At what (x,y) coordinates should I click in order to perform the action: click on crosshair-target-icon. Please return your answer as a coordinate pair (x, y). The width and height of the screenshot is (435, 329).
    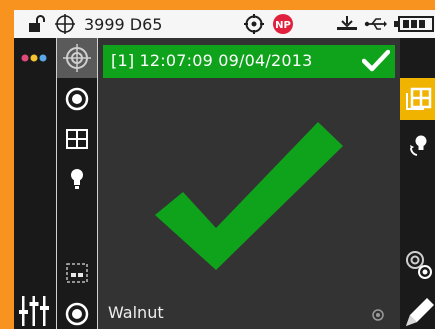
    Looking at the image, I should click on (77, 58).